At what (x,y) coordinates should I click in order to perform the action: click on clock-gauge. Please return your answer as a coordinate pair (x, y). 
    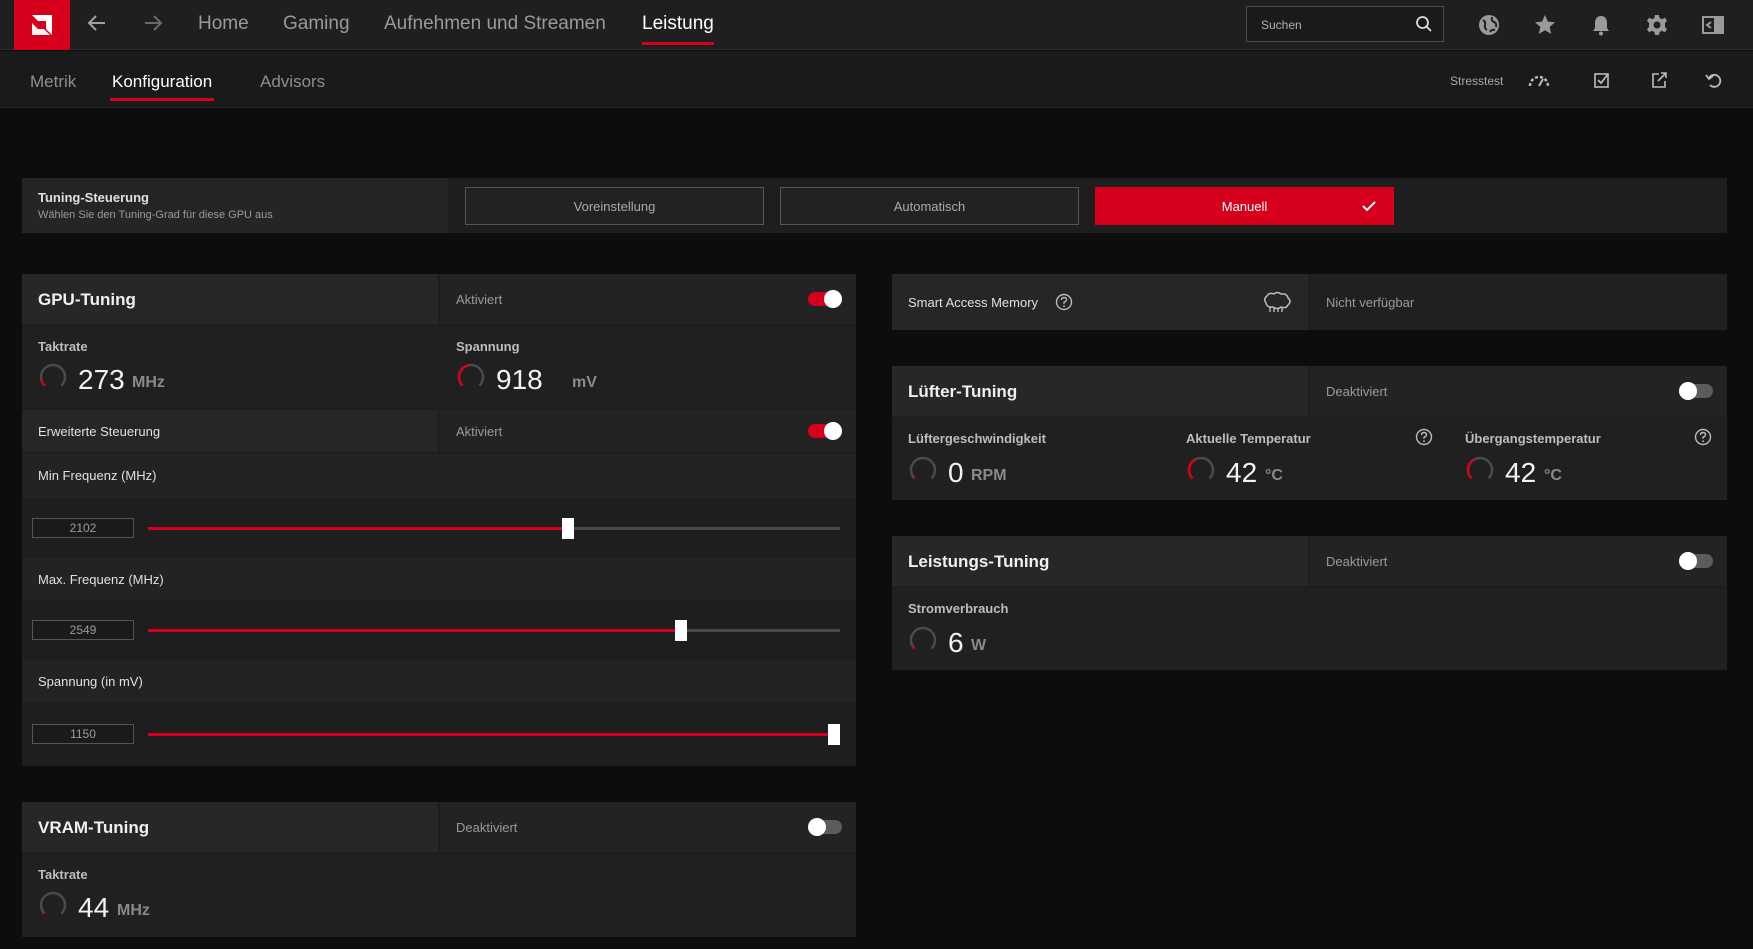
    Looking at the image, I should click on (53, 375).